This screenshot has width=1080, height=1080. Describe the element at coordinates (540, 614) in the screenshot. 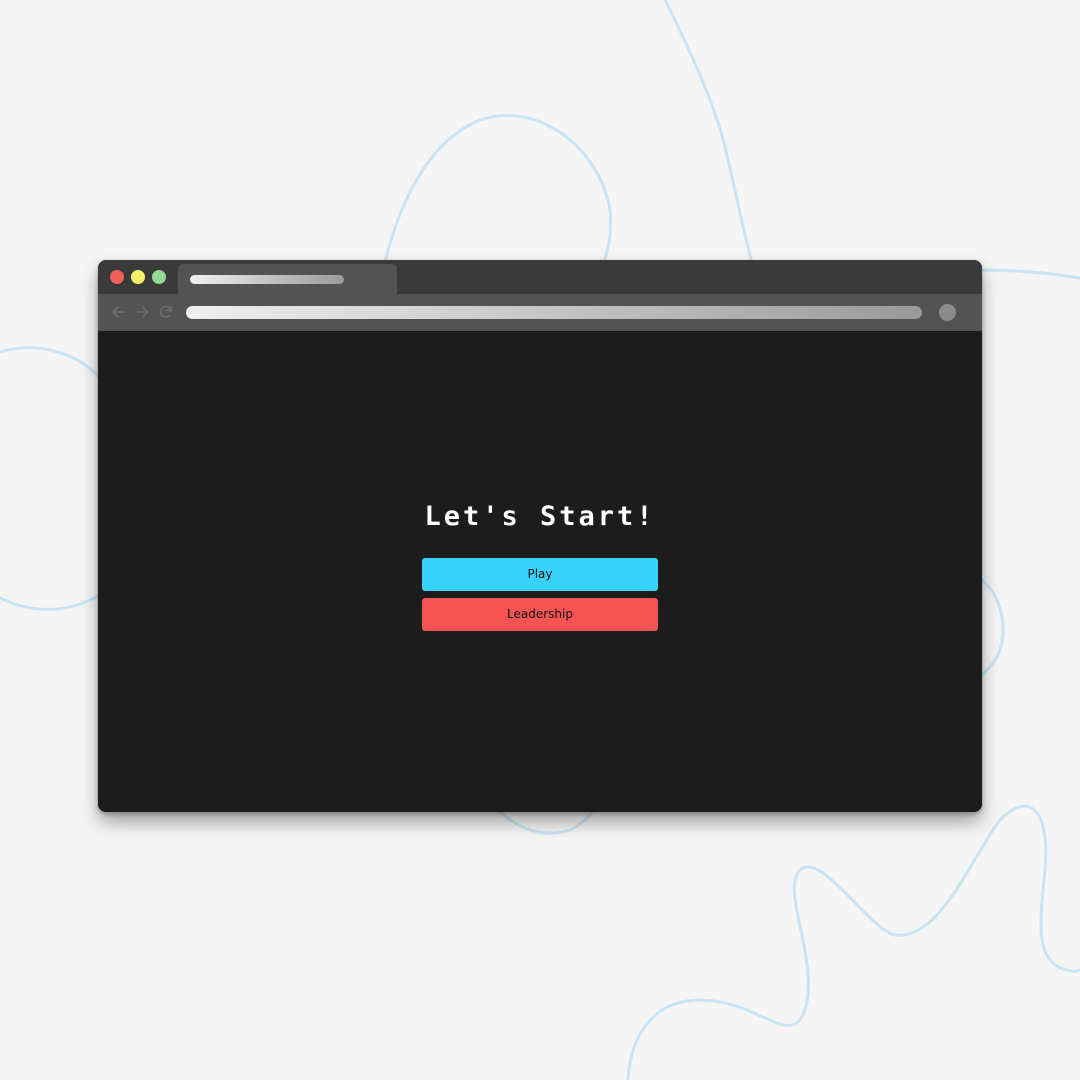

I see `leadership-button: Leadership` at that location.